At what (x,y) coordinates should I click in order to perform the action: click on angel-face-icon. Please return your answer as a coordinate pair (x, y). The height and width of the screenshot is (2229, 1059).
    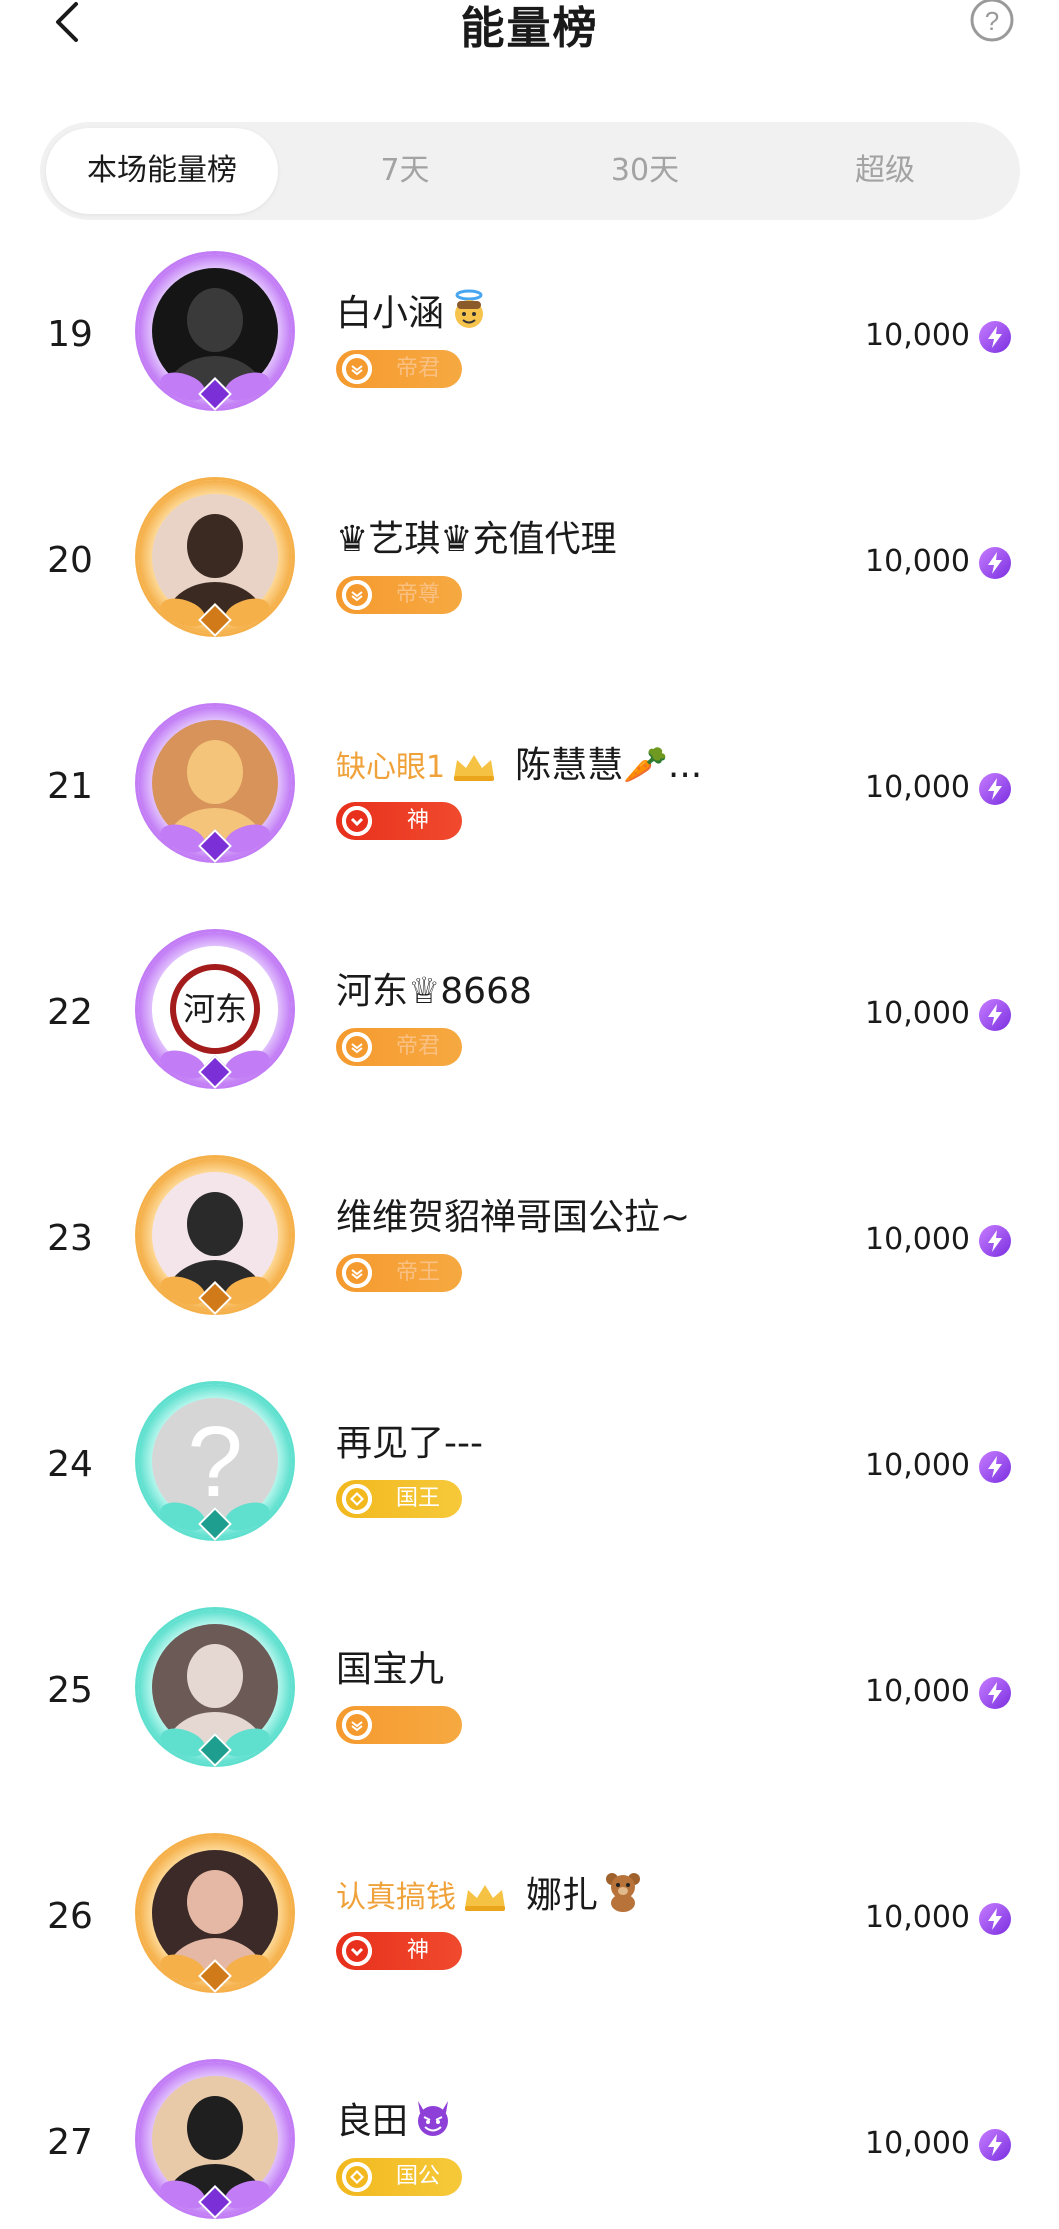
    Looking at the image, I should click on (469, 308).